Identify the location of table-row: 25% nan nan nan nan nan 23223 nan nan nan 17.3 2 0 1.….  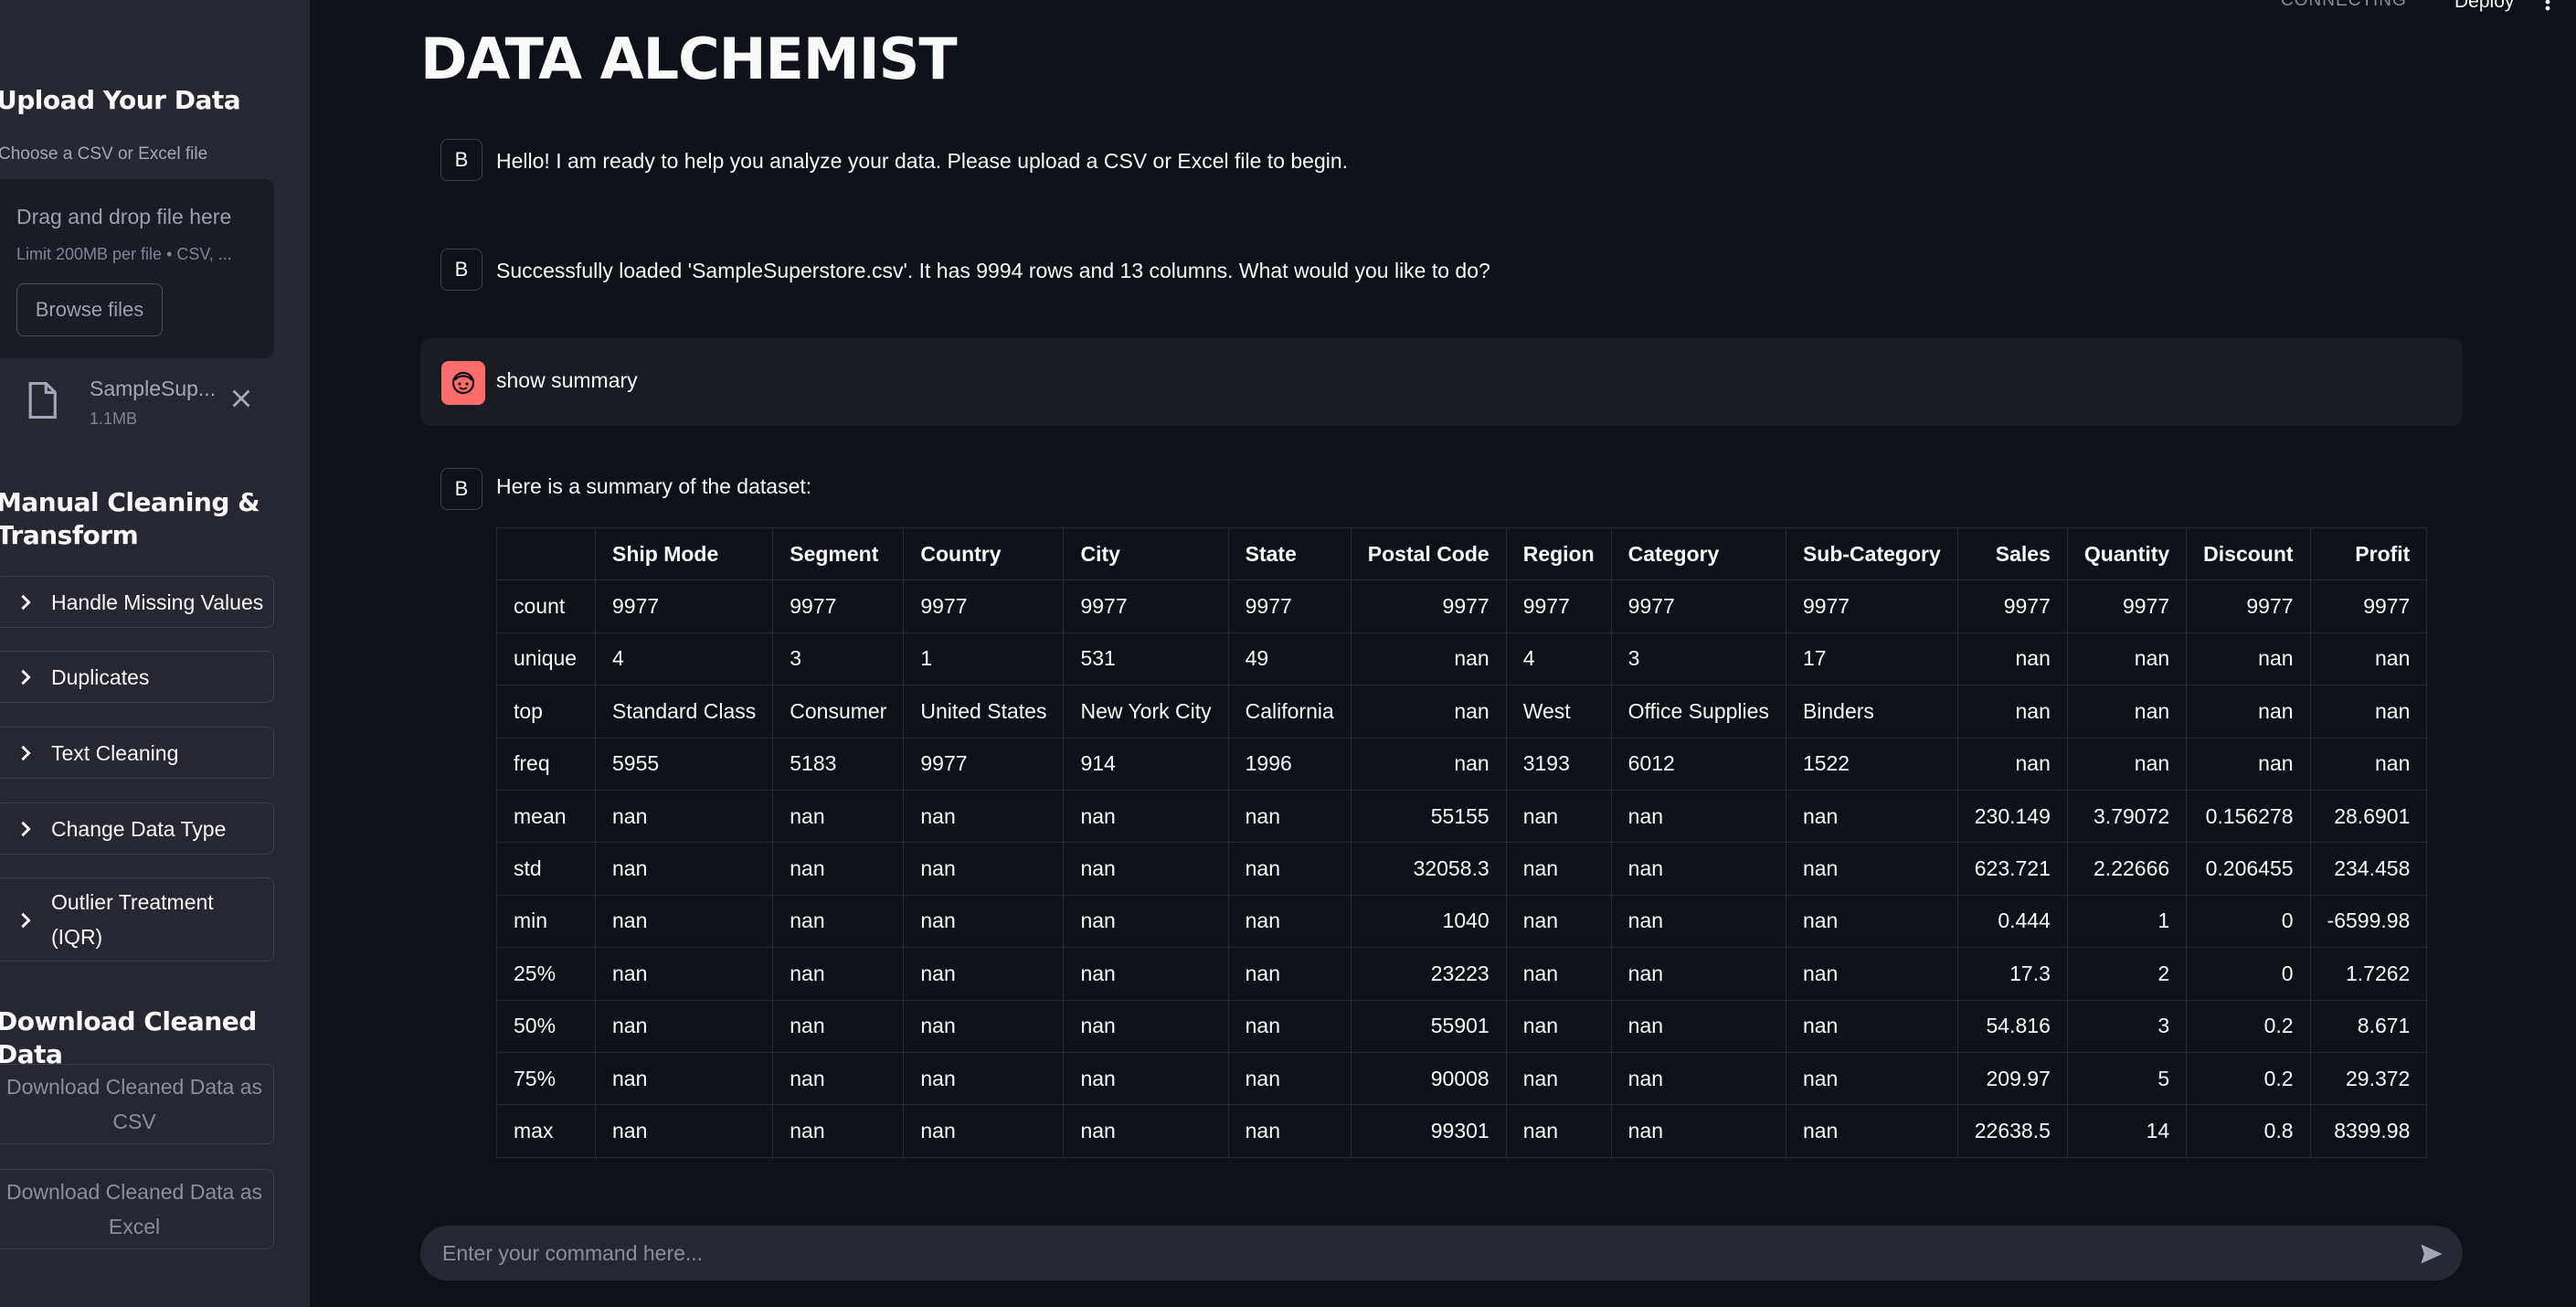
(1462, 974).